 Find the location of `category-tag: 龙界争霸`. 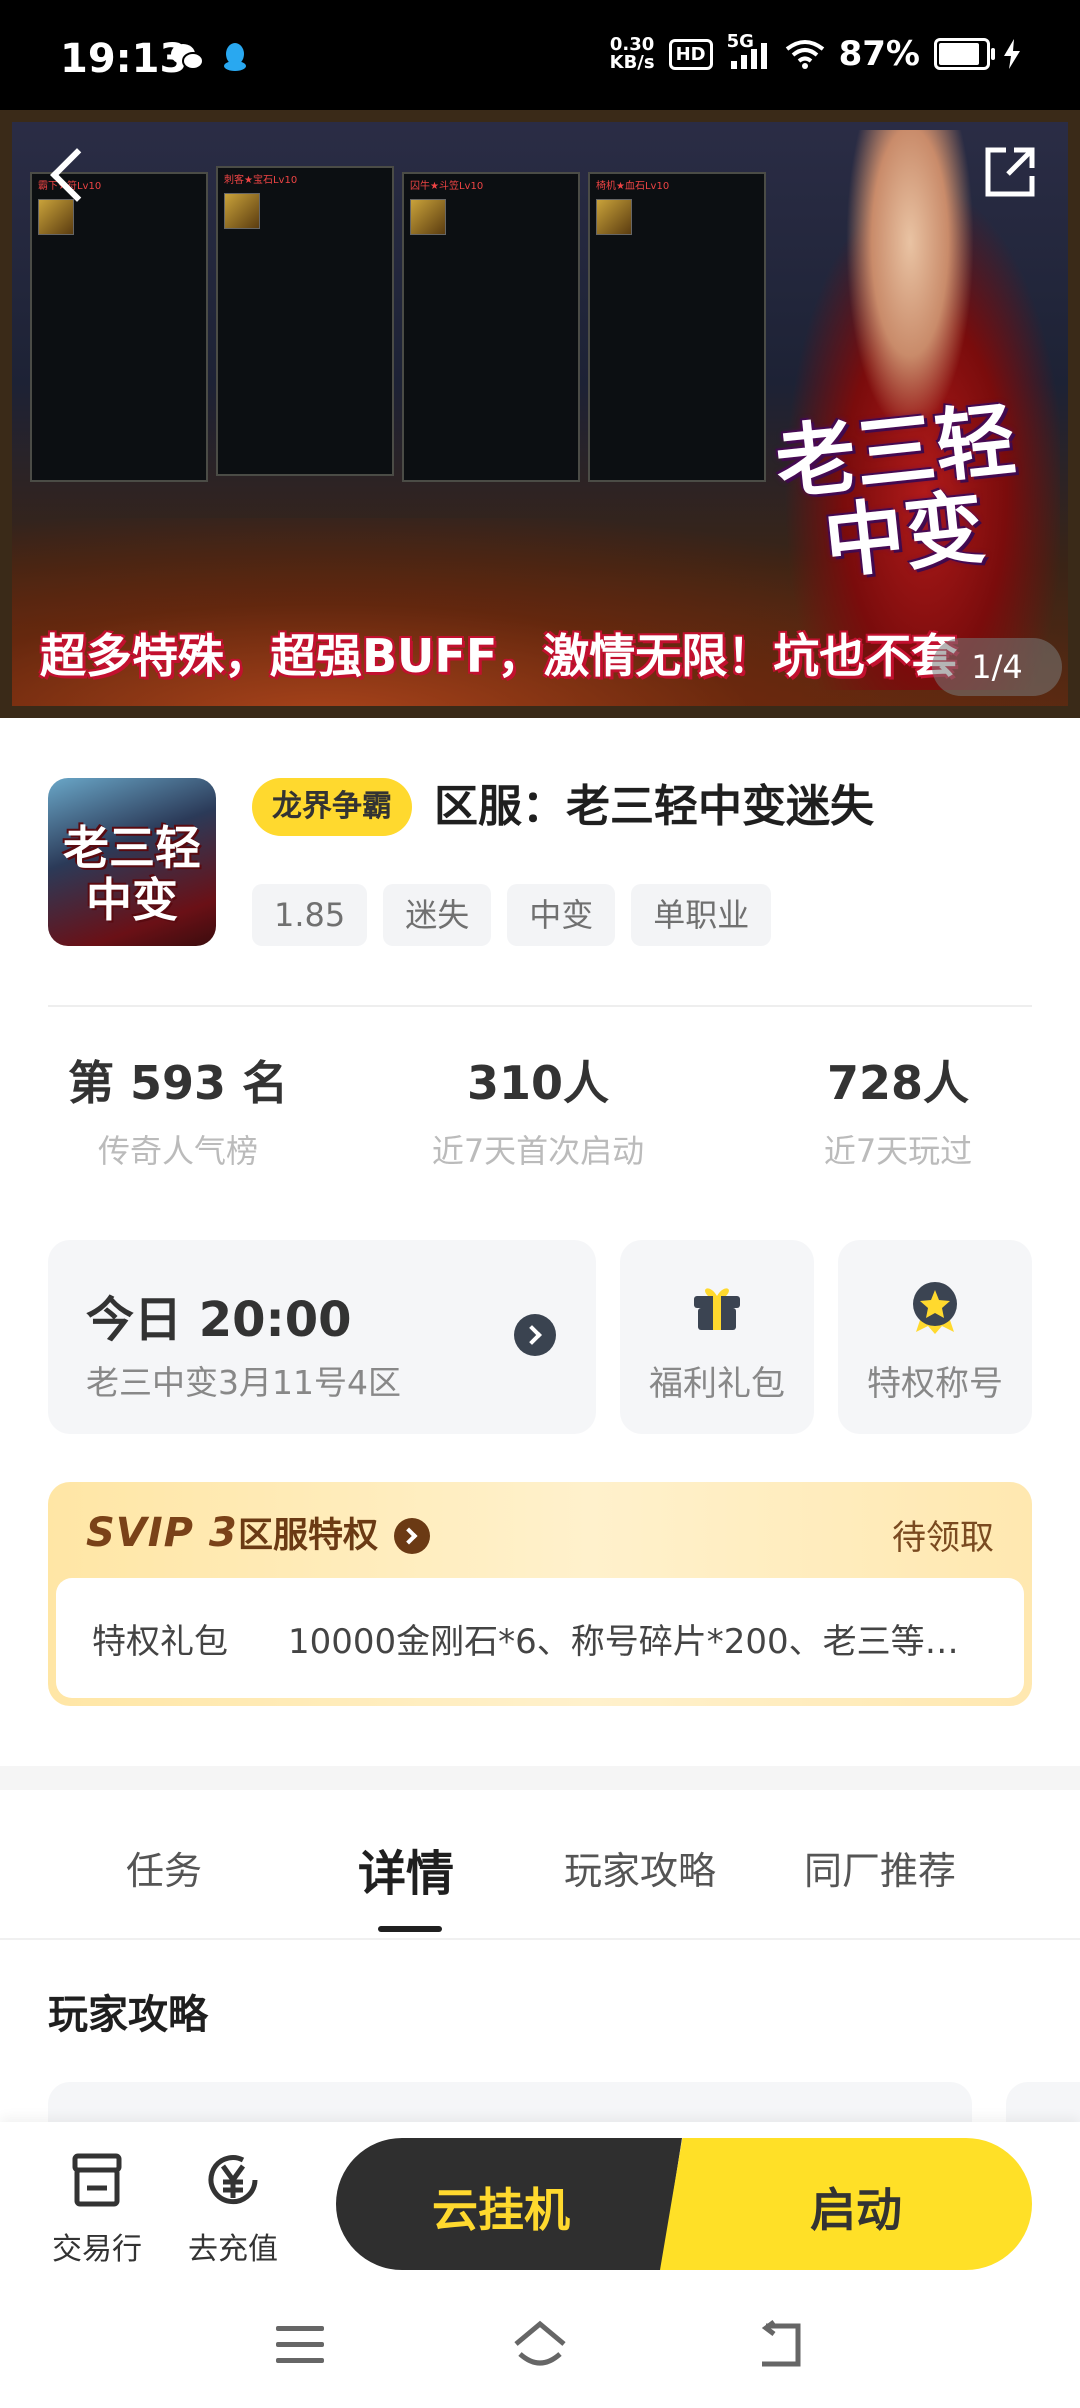

category-tag: 龙界争霸 is located at coordinates (332, 807).